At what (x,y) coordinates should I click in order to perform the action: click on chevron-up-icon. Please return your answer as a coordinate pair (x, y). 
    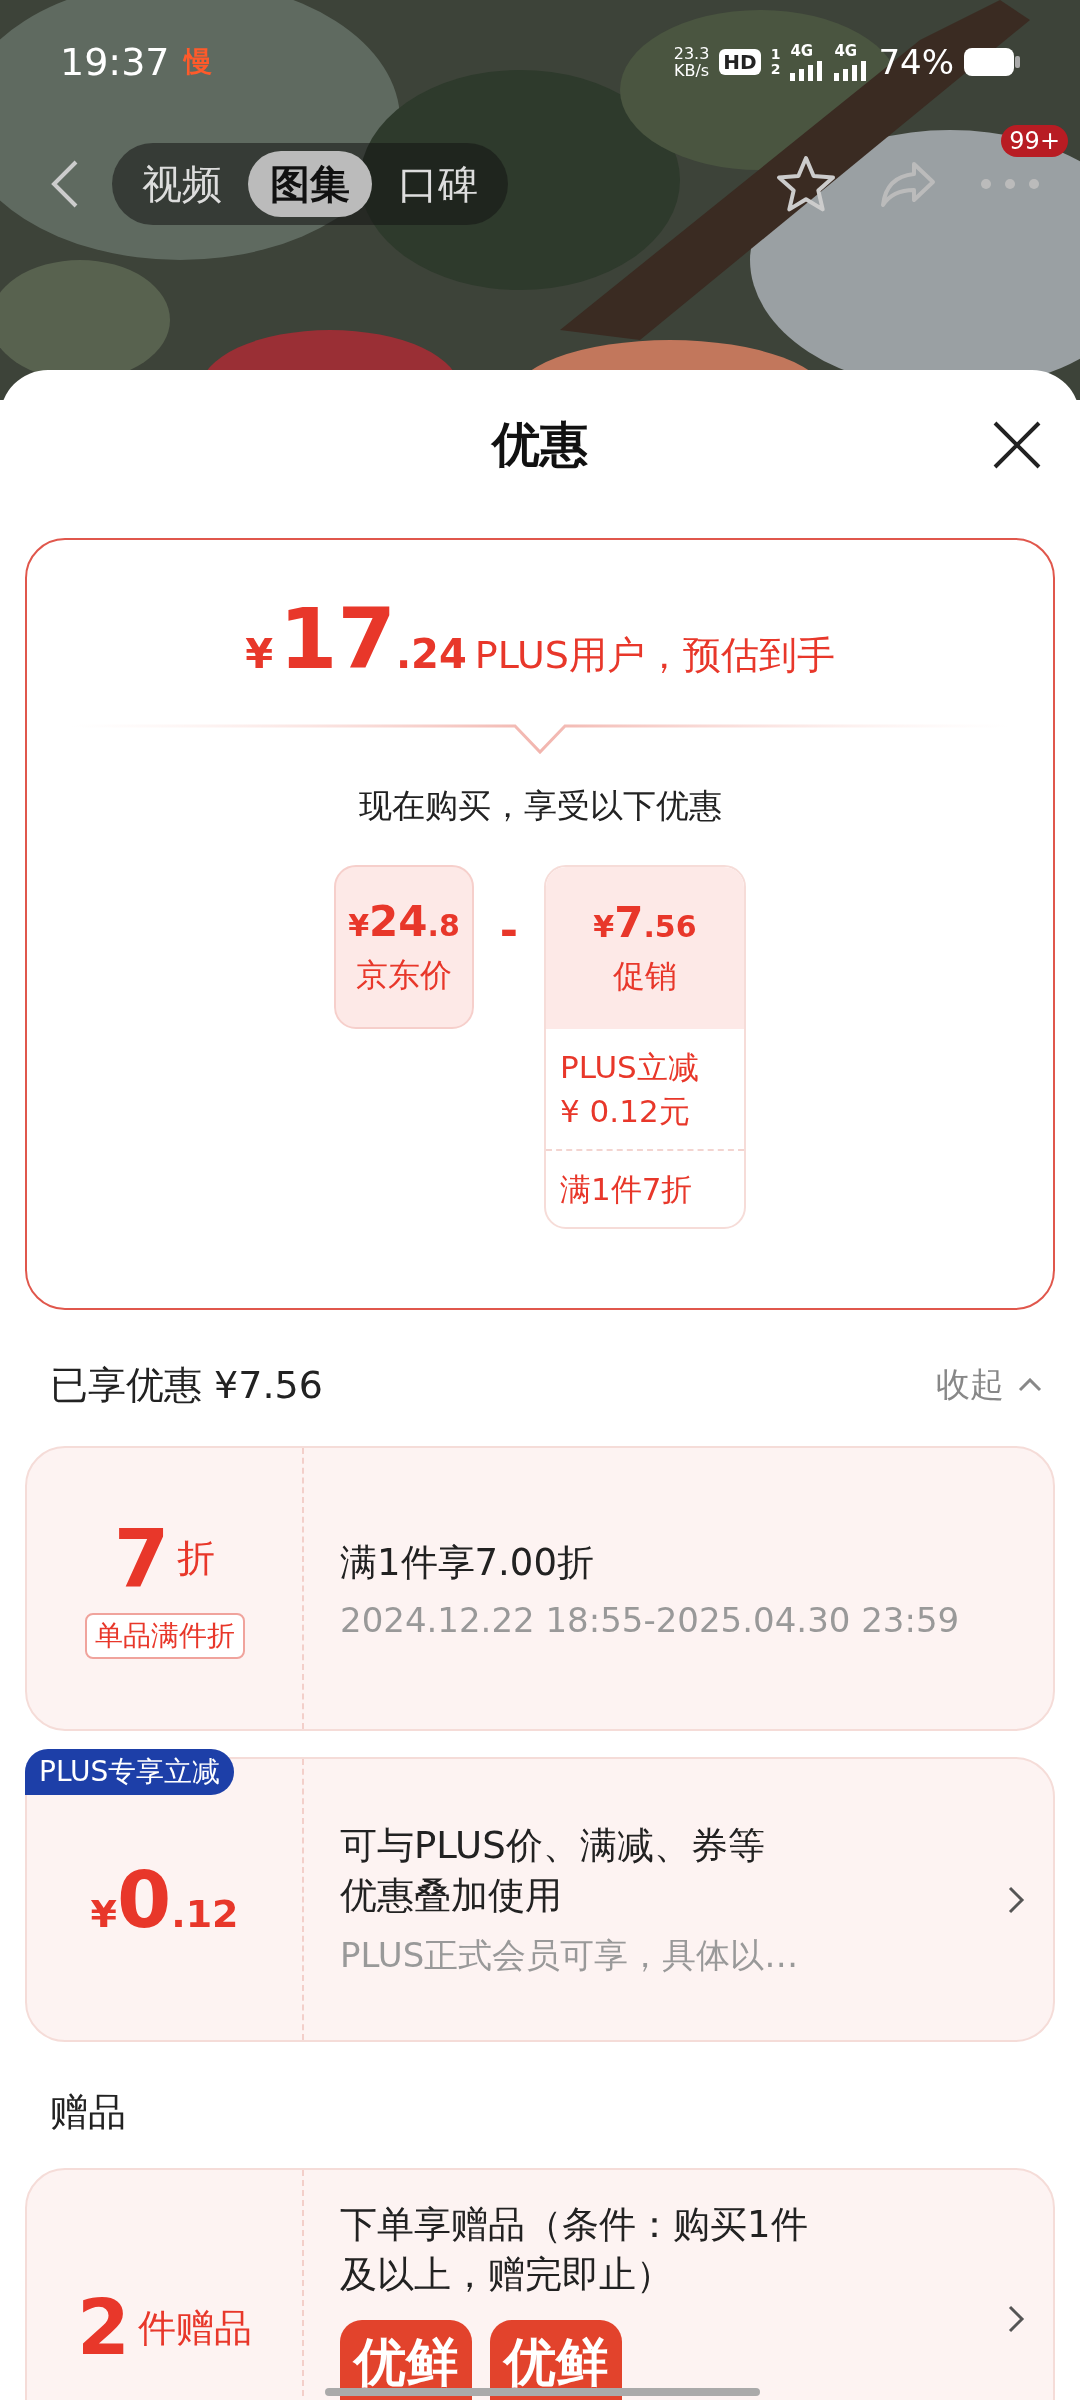
    Looking at the image, I should click on (1030, 1385).